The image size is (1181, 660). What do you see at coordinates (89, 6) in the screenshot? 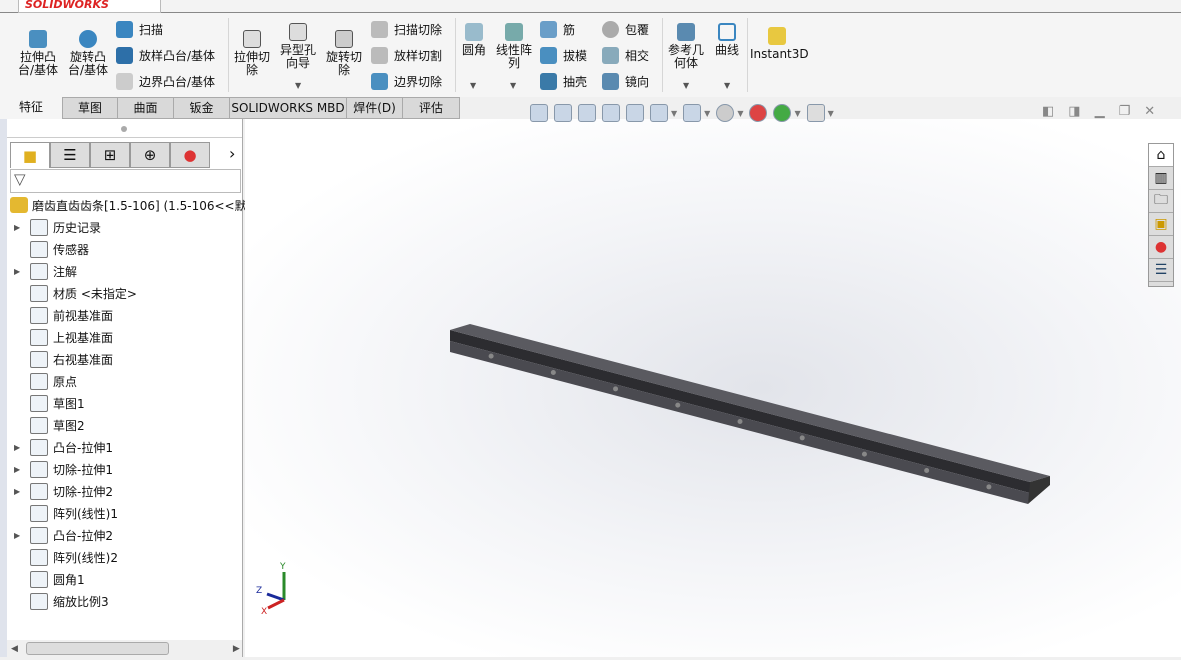
I see `solidworks-logo: SOLIDWORKS` at bounding box center [89, 6].